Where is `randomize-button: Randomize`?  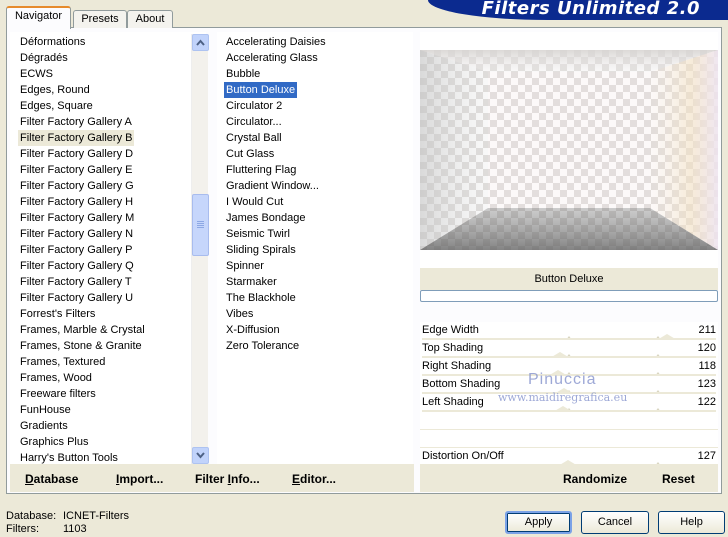
randomize-button: Randomize is located at coordinates (595, 479).